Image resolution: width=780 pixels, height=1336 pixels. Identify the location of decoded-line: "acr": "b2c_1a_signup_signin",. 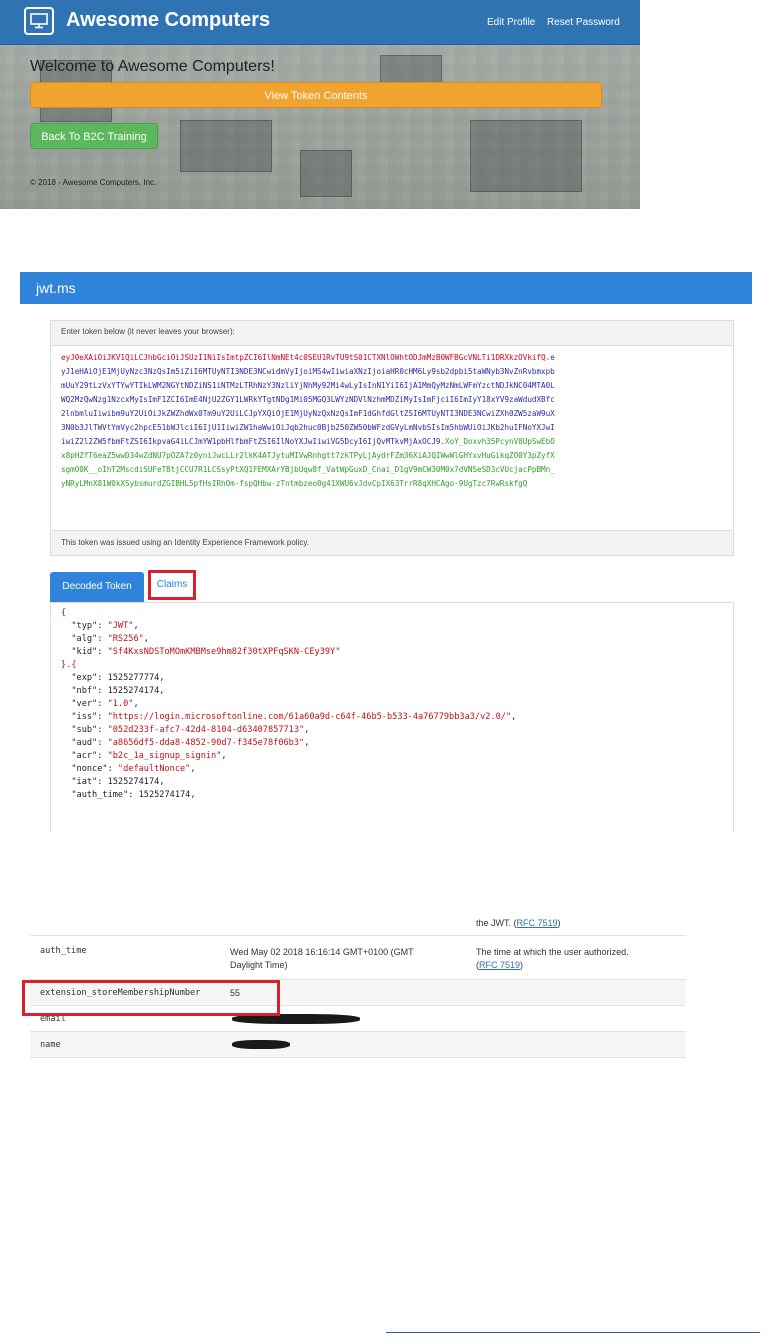
(144, 756).